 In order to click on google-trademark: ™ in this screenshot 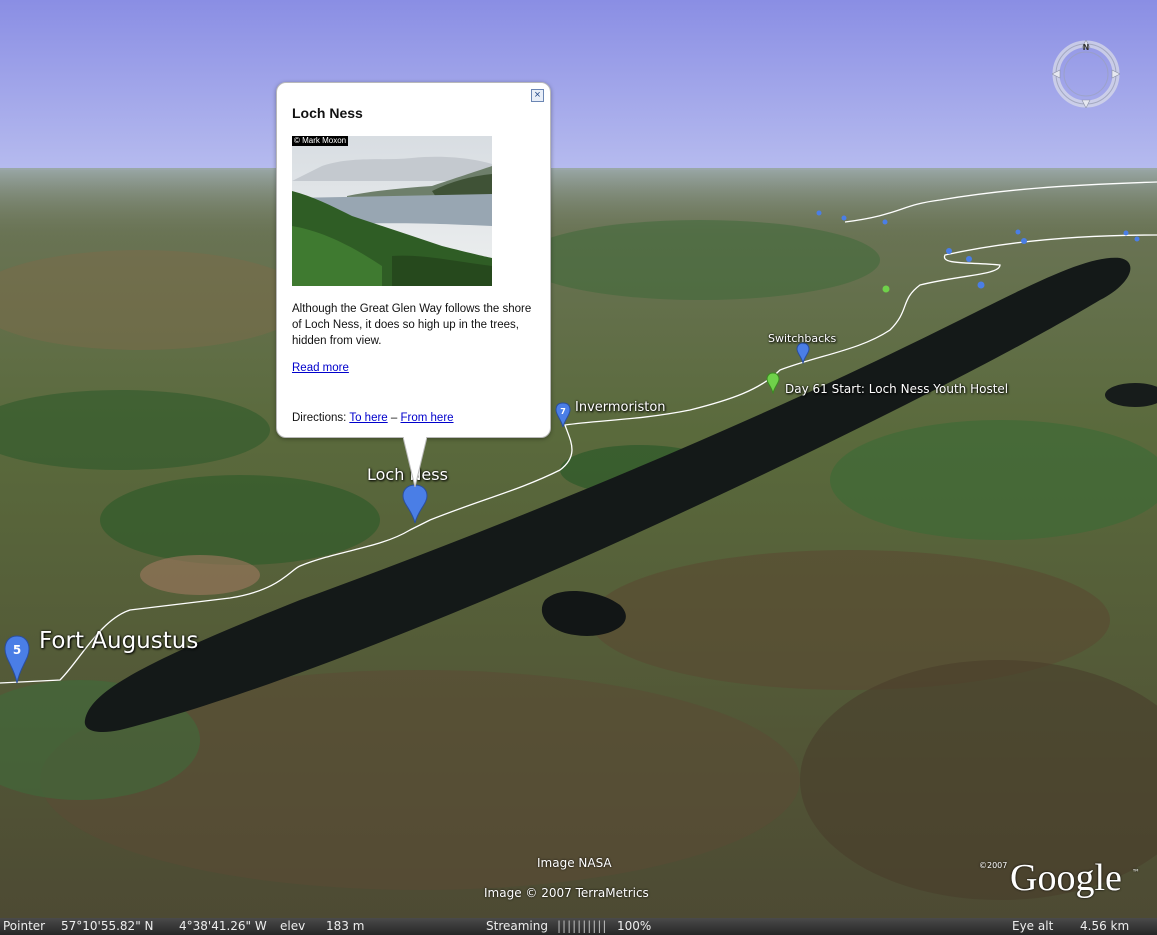, I will do `click(1136, 872)`.